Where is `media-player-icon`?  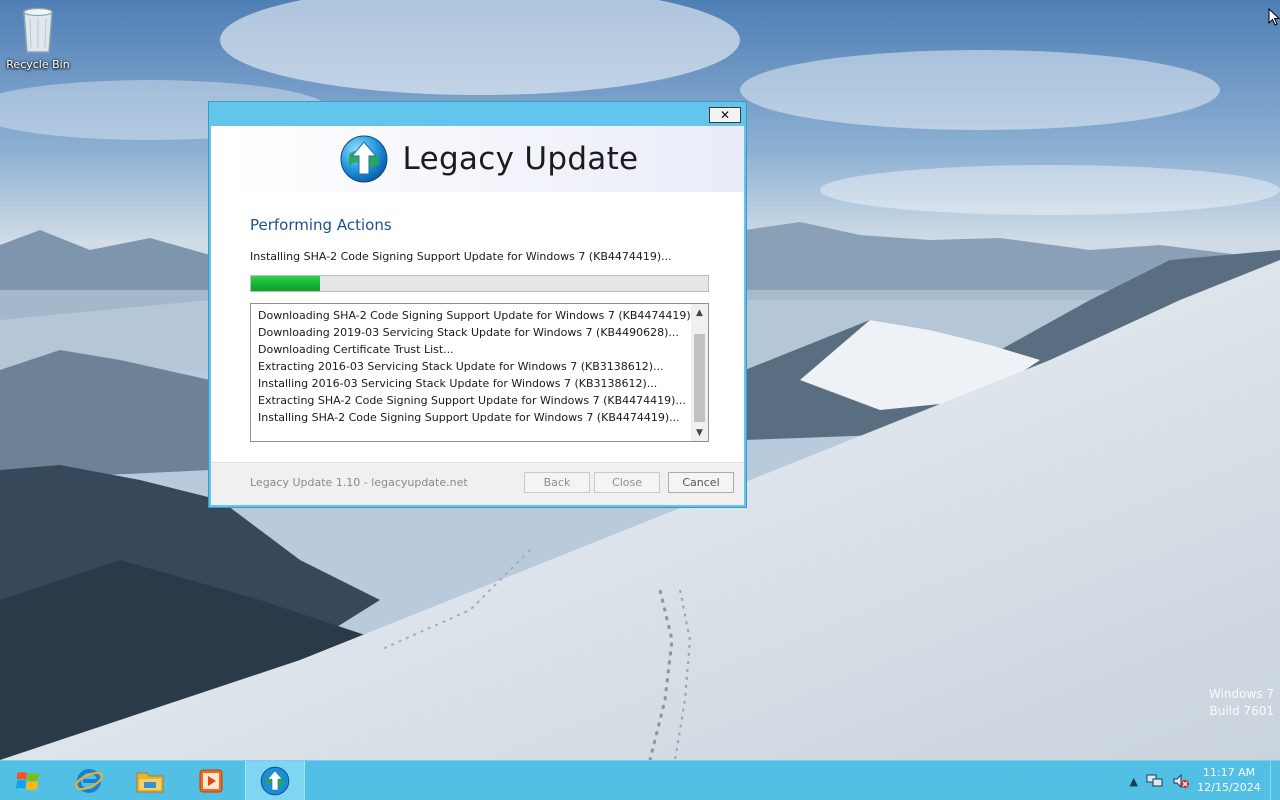
media-player-icon is located at coordinates (211, 781).